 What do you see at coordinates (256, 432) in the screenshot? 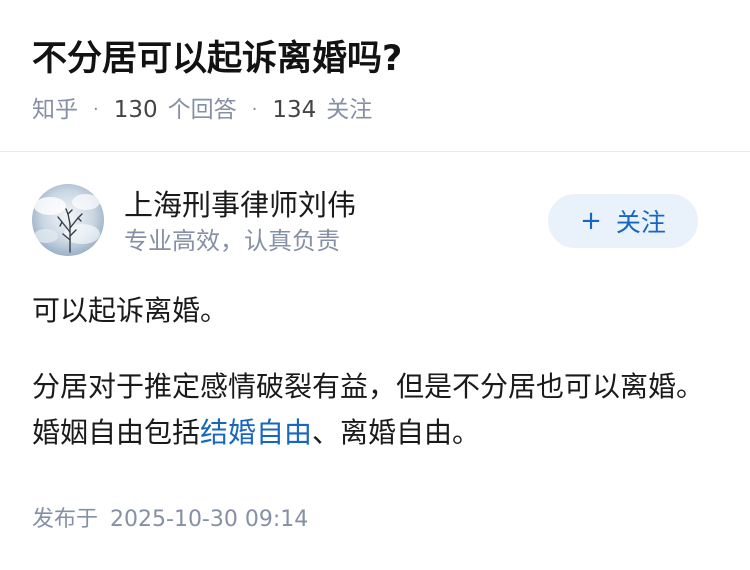
I see `answer-link: 结婚自由` at bounding box center [256, 432].